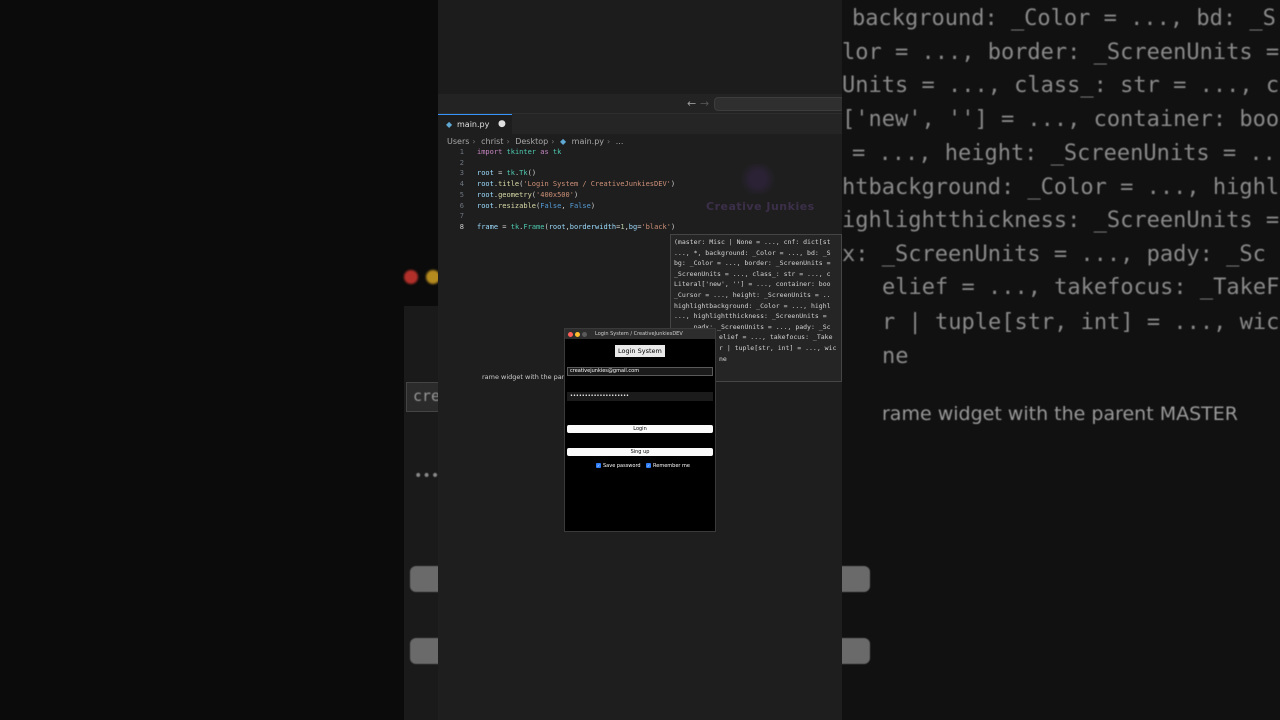 This screenshot has height=720, width=1280. I want to click on code-token: 'Login System / CreativeJunkiesDEV', so click(597, 184).